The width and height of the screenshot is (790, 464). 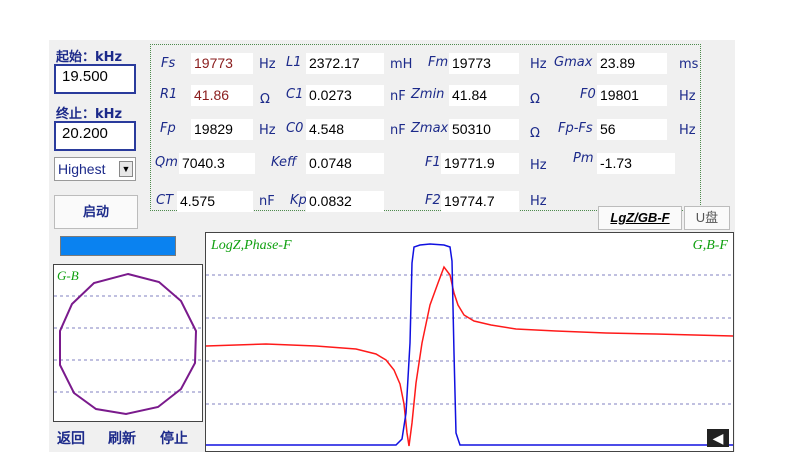 What do you see at coordinates (345, 163) in the screenshot?
I see `param-keff-value: 0.0748` at bounding box center [345, 163].